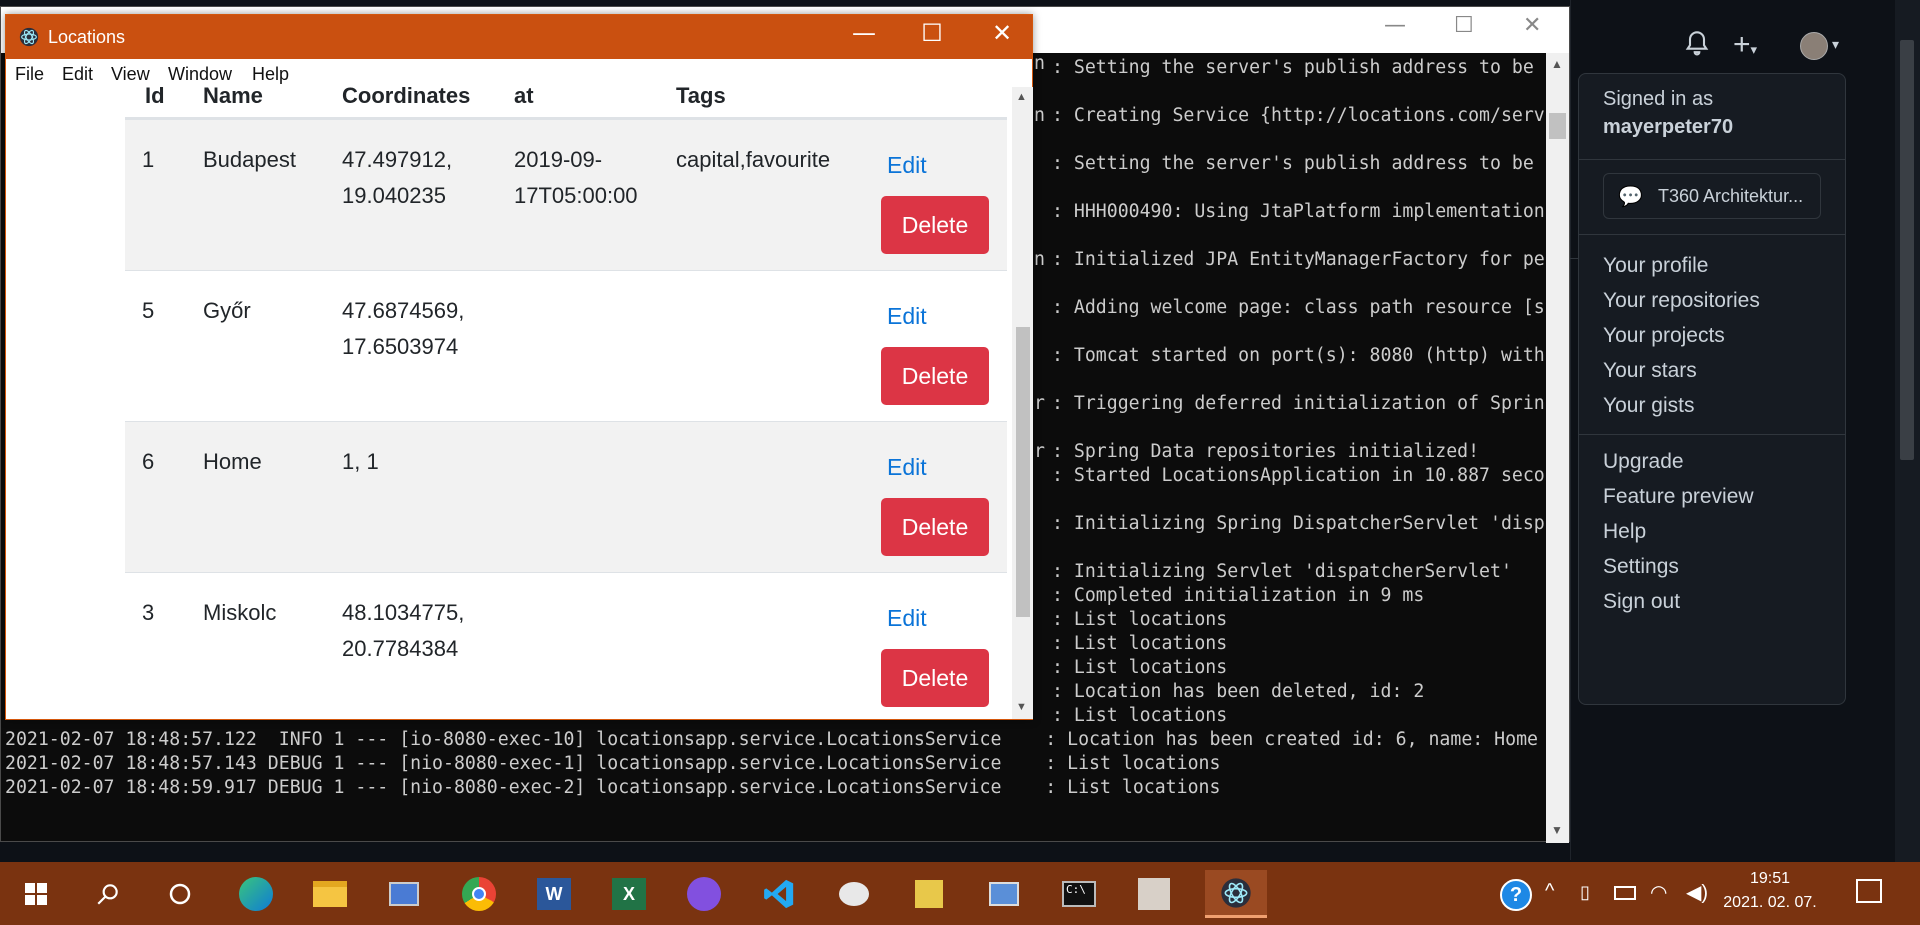 The width and height of the screenshot is (1920, 925). What do you see at coordinates (397, 159) in the screenshot?
I see `cell-coord: 47.497912,` at bounding box center [397, 159].